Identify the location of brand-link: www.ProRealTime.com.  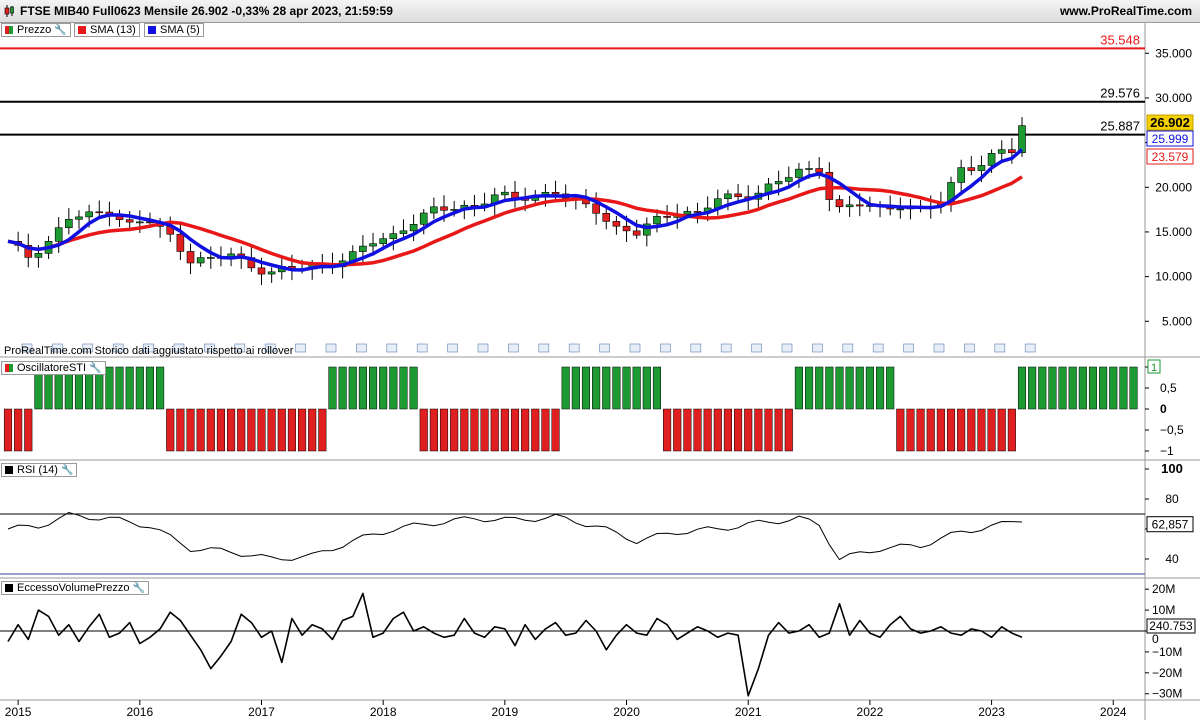
(1126, 11).